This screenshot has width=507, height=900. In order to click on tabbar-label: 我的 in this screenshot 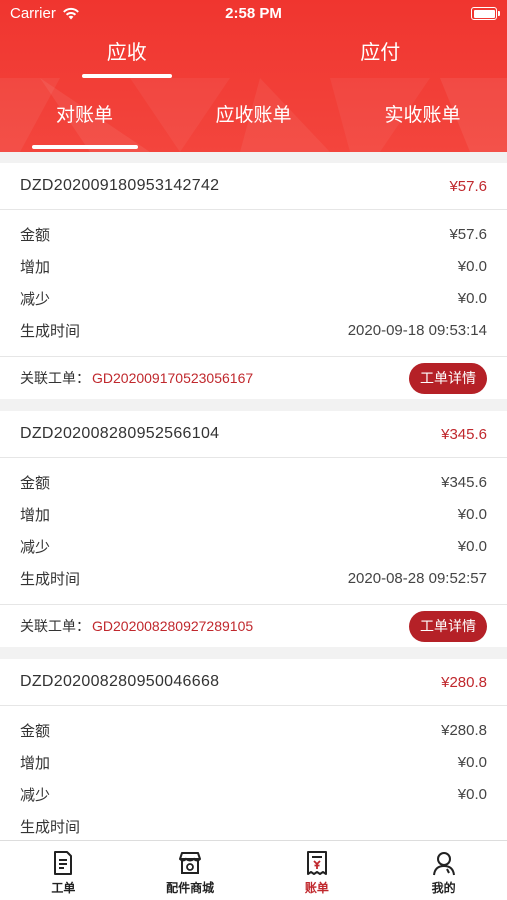, I will do `click(443, 888)`.